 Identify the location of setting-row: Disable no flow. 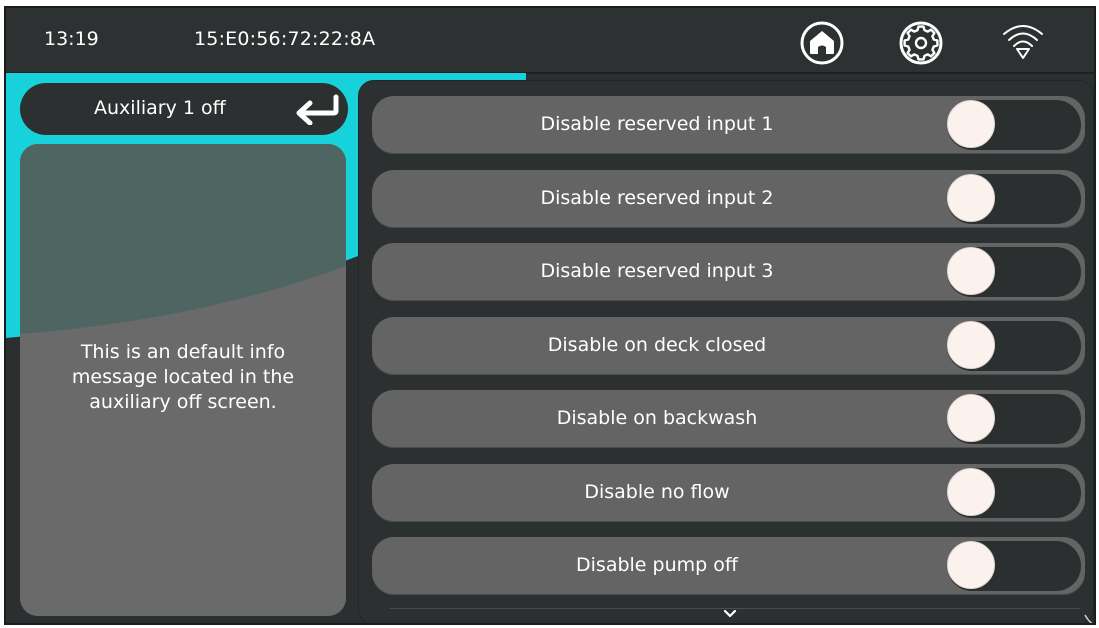
(728, 493).